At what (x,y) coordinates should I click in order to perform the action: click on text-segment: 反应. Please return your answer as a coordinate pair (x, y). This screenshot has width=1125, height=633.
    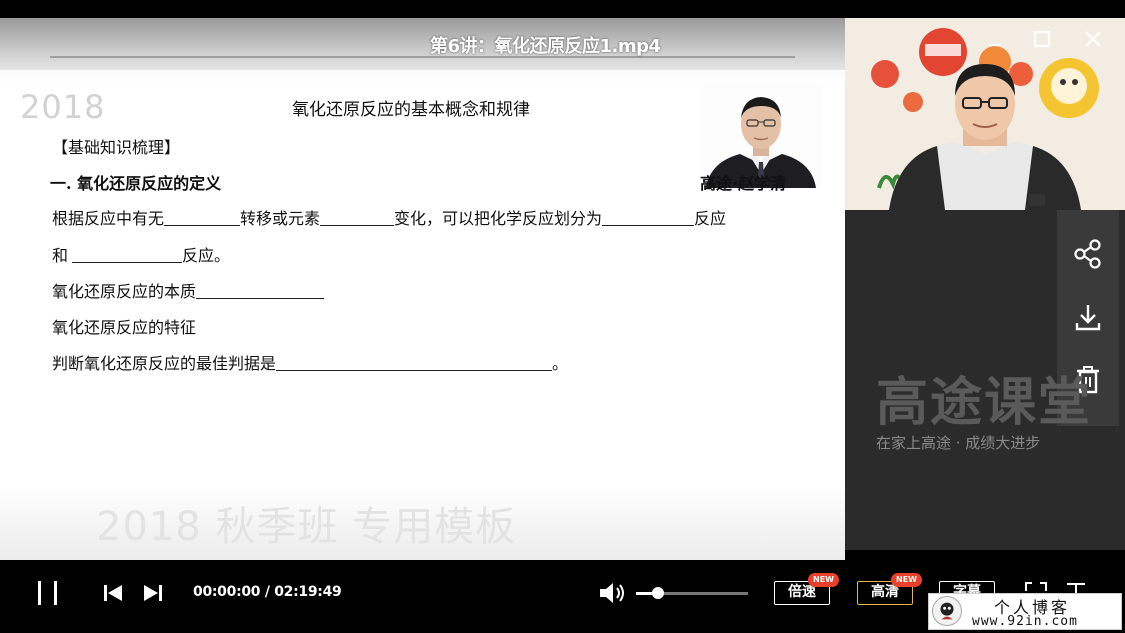
    Looking at the image, I should click on (710, 218).